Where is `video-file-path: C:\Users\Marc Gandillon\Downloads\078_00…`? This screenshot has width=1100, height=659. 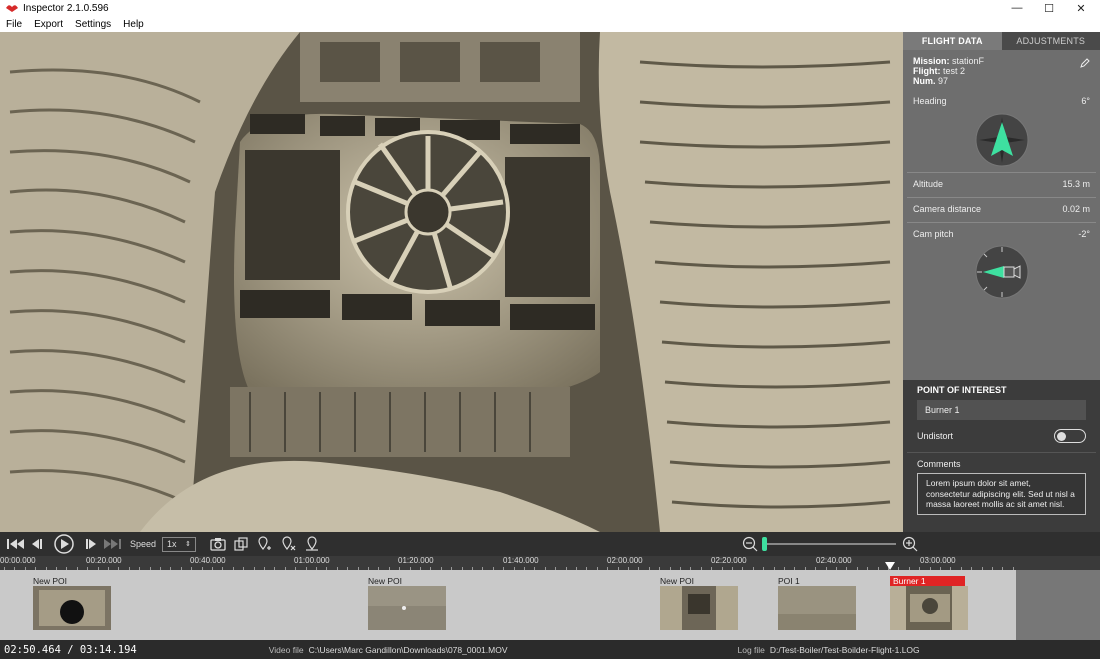 video-file-path: C:\Users\Marc Gandillon\Downloads\078_00… is located at coordinates (408, 649).